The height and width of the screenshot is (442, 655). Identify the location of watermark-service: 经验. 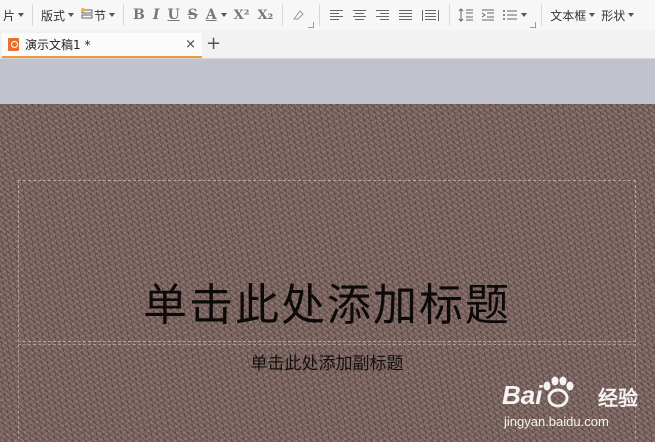
(618, 398).